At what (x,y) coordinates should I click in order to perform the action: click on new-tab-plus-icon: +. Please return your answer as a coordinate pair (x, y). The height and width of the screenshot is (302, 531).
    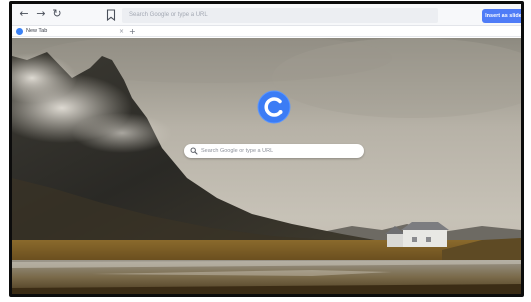
    Looking at the image, I should click on (132, 31).